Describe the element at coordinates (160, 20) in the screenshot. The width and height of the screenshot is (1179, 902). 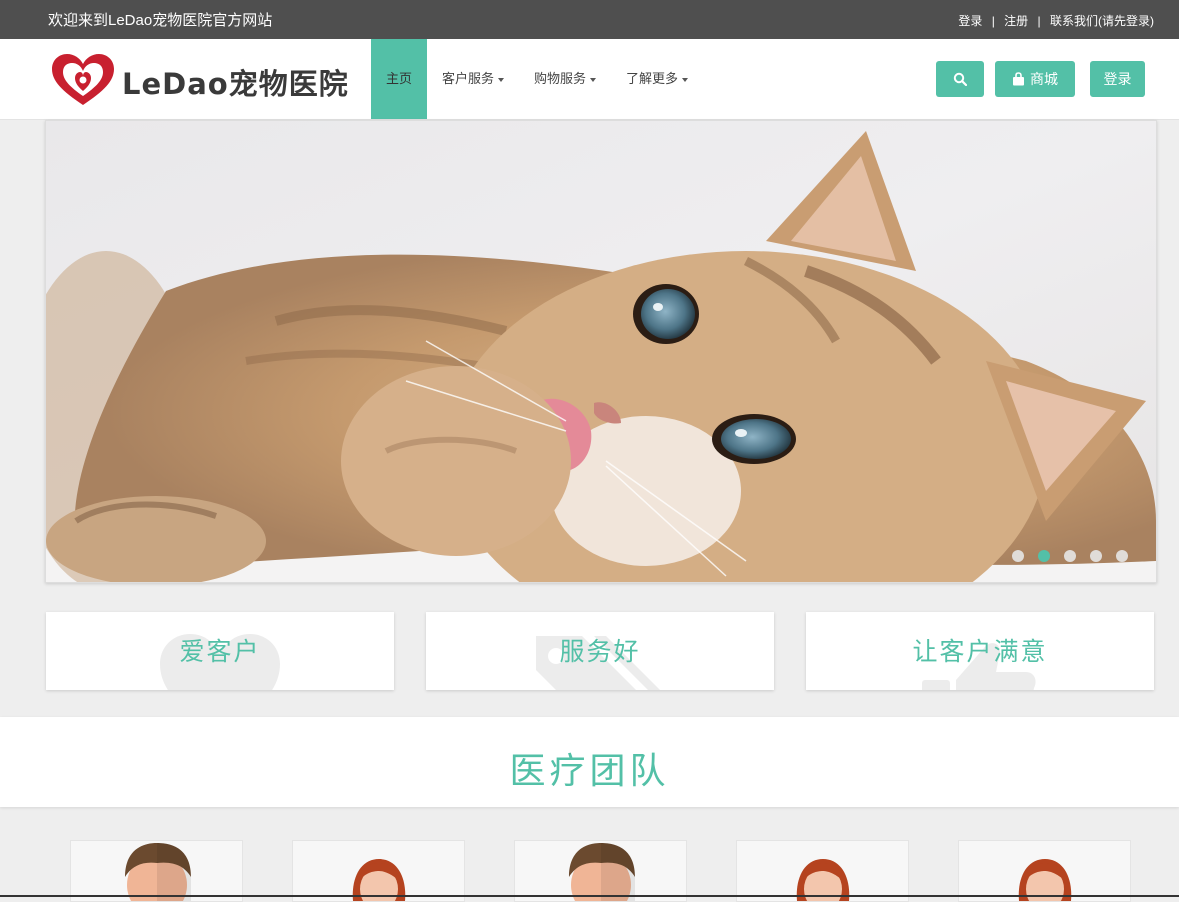
I see `welcome-text: 欢迎来到LeDao宠物医院官方网站` at that location.